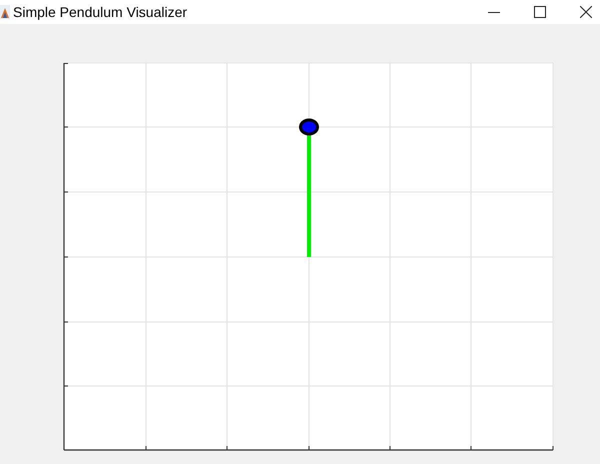 Image resolution: width=600 pixels, height=464 pixels. Describe the element at coordinates (5, 12) in the screenshot. I see `app-icon` at that location.